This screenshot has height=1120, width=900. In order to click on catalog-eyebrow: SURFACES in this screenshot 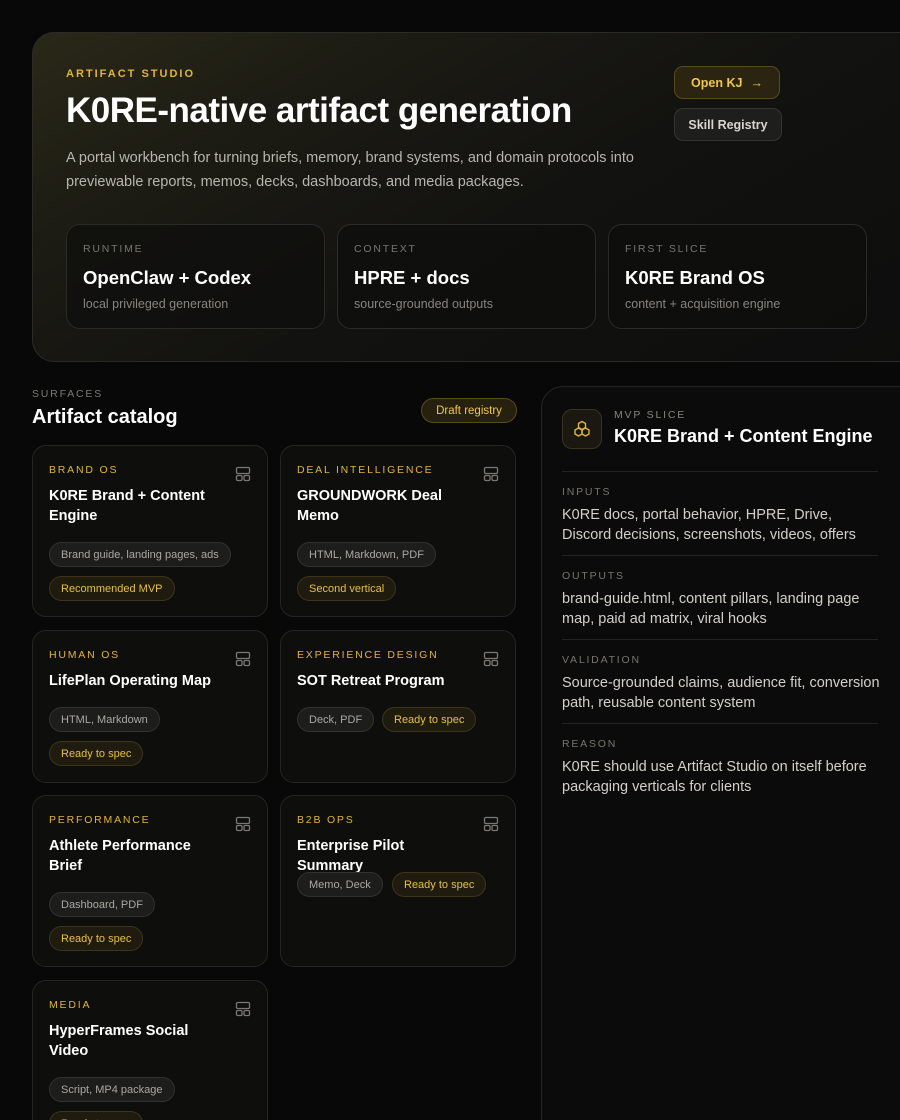, I will do `click(67, 394)`.